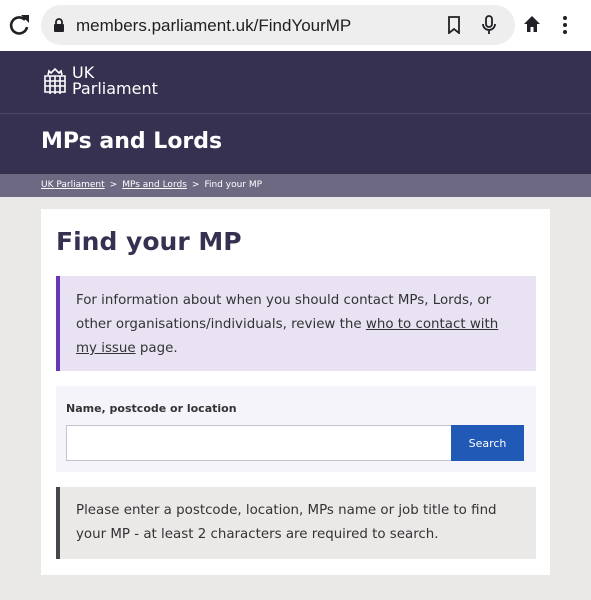 The width and height of the screenshot is (591, 600). What do you see at coordinates (454, 25) in the screenshot?
I see `bookmark-icon` at bounding box center [454, 25].